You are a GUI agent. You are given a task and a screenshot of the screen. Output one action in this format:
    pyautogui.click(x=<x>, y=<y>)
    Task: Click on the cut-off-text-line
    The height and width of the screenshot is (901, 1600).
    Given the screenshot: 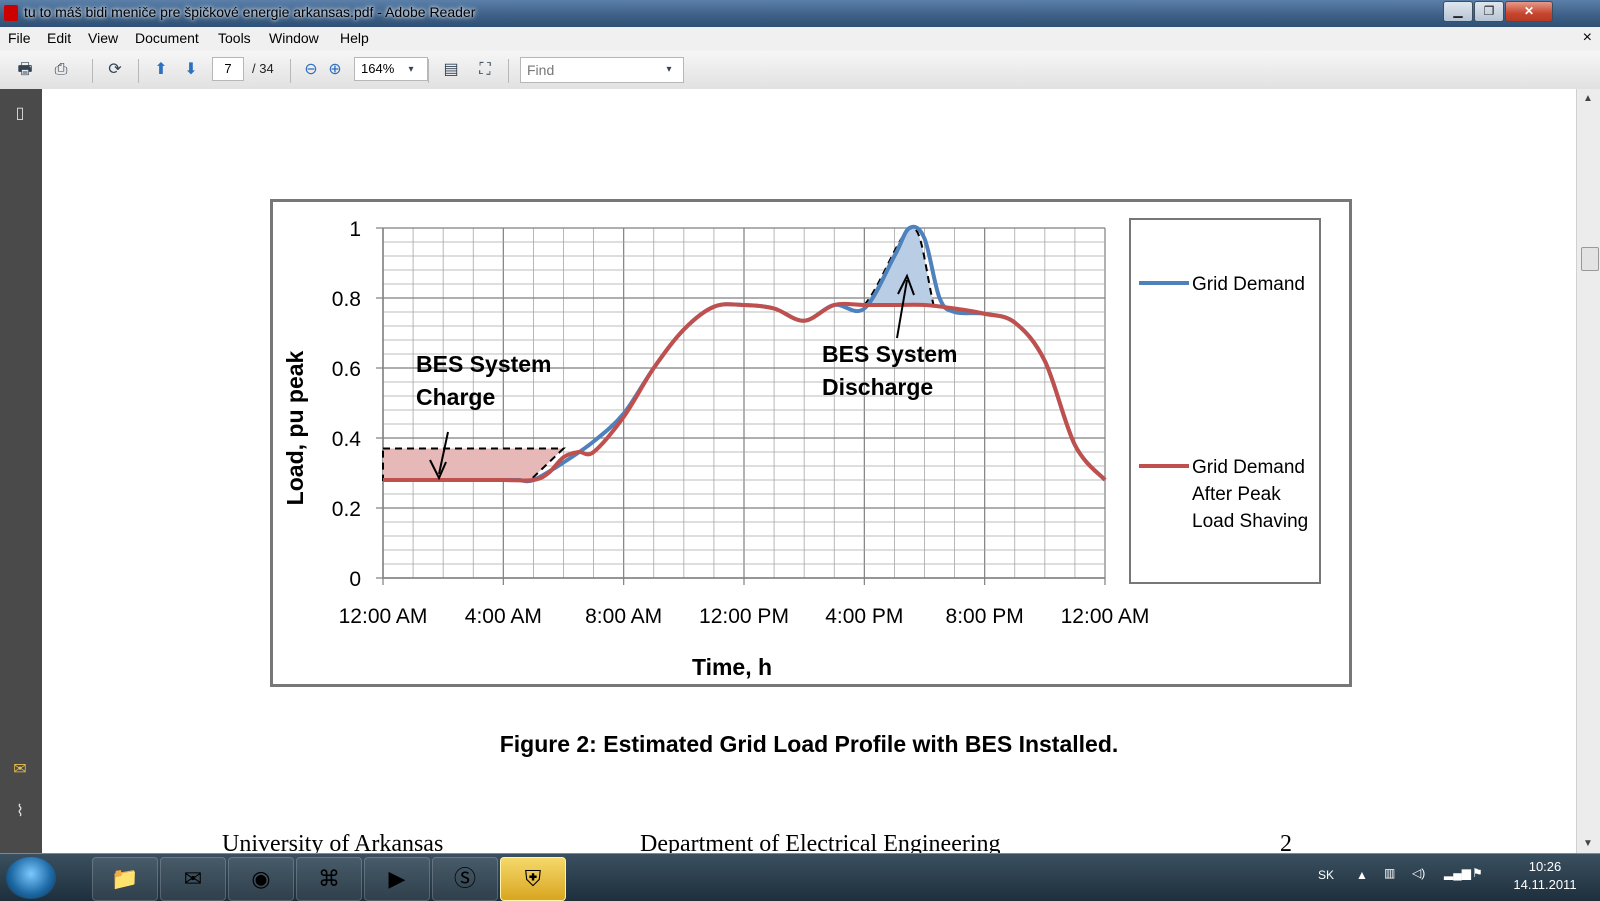 What is the action you would take?
    pyautogui.click(x=660, y=92)
    